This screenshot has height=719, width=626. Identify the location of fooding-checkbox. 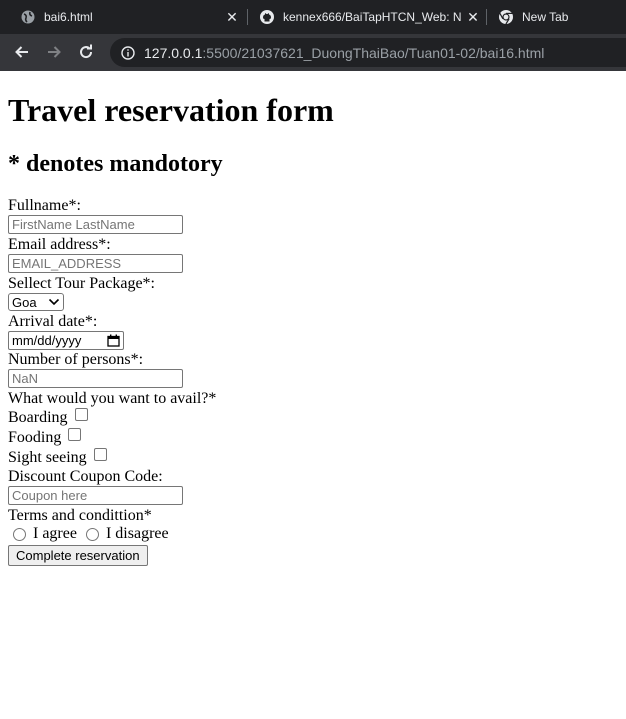
(75, 434).